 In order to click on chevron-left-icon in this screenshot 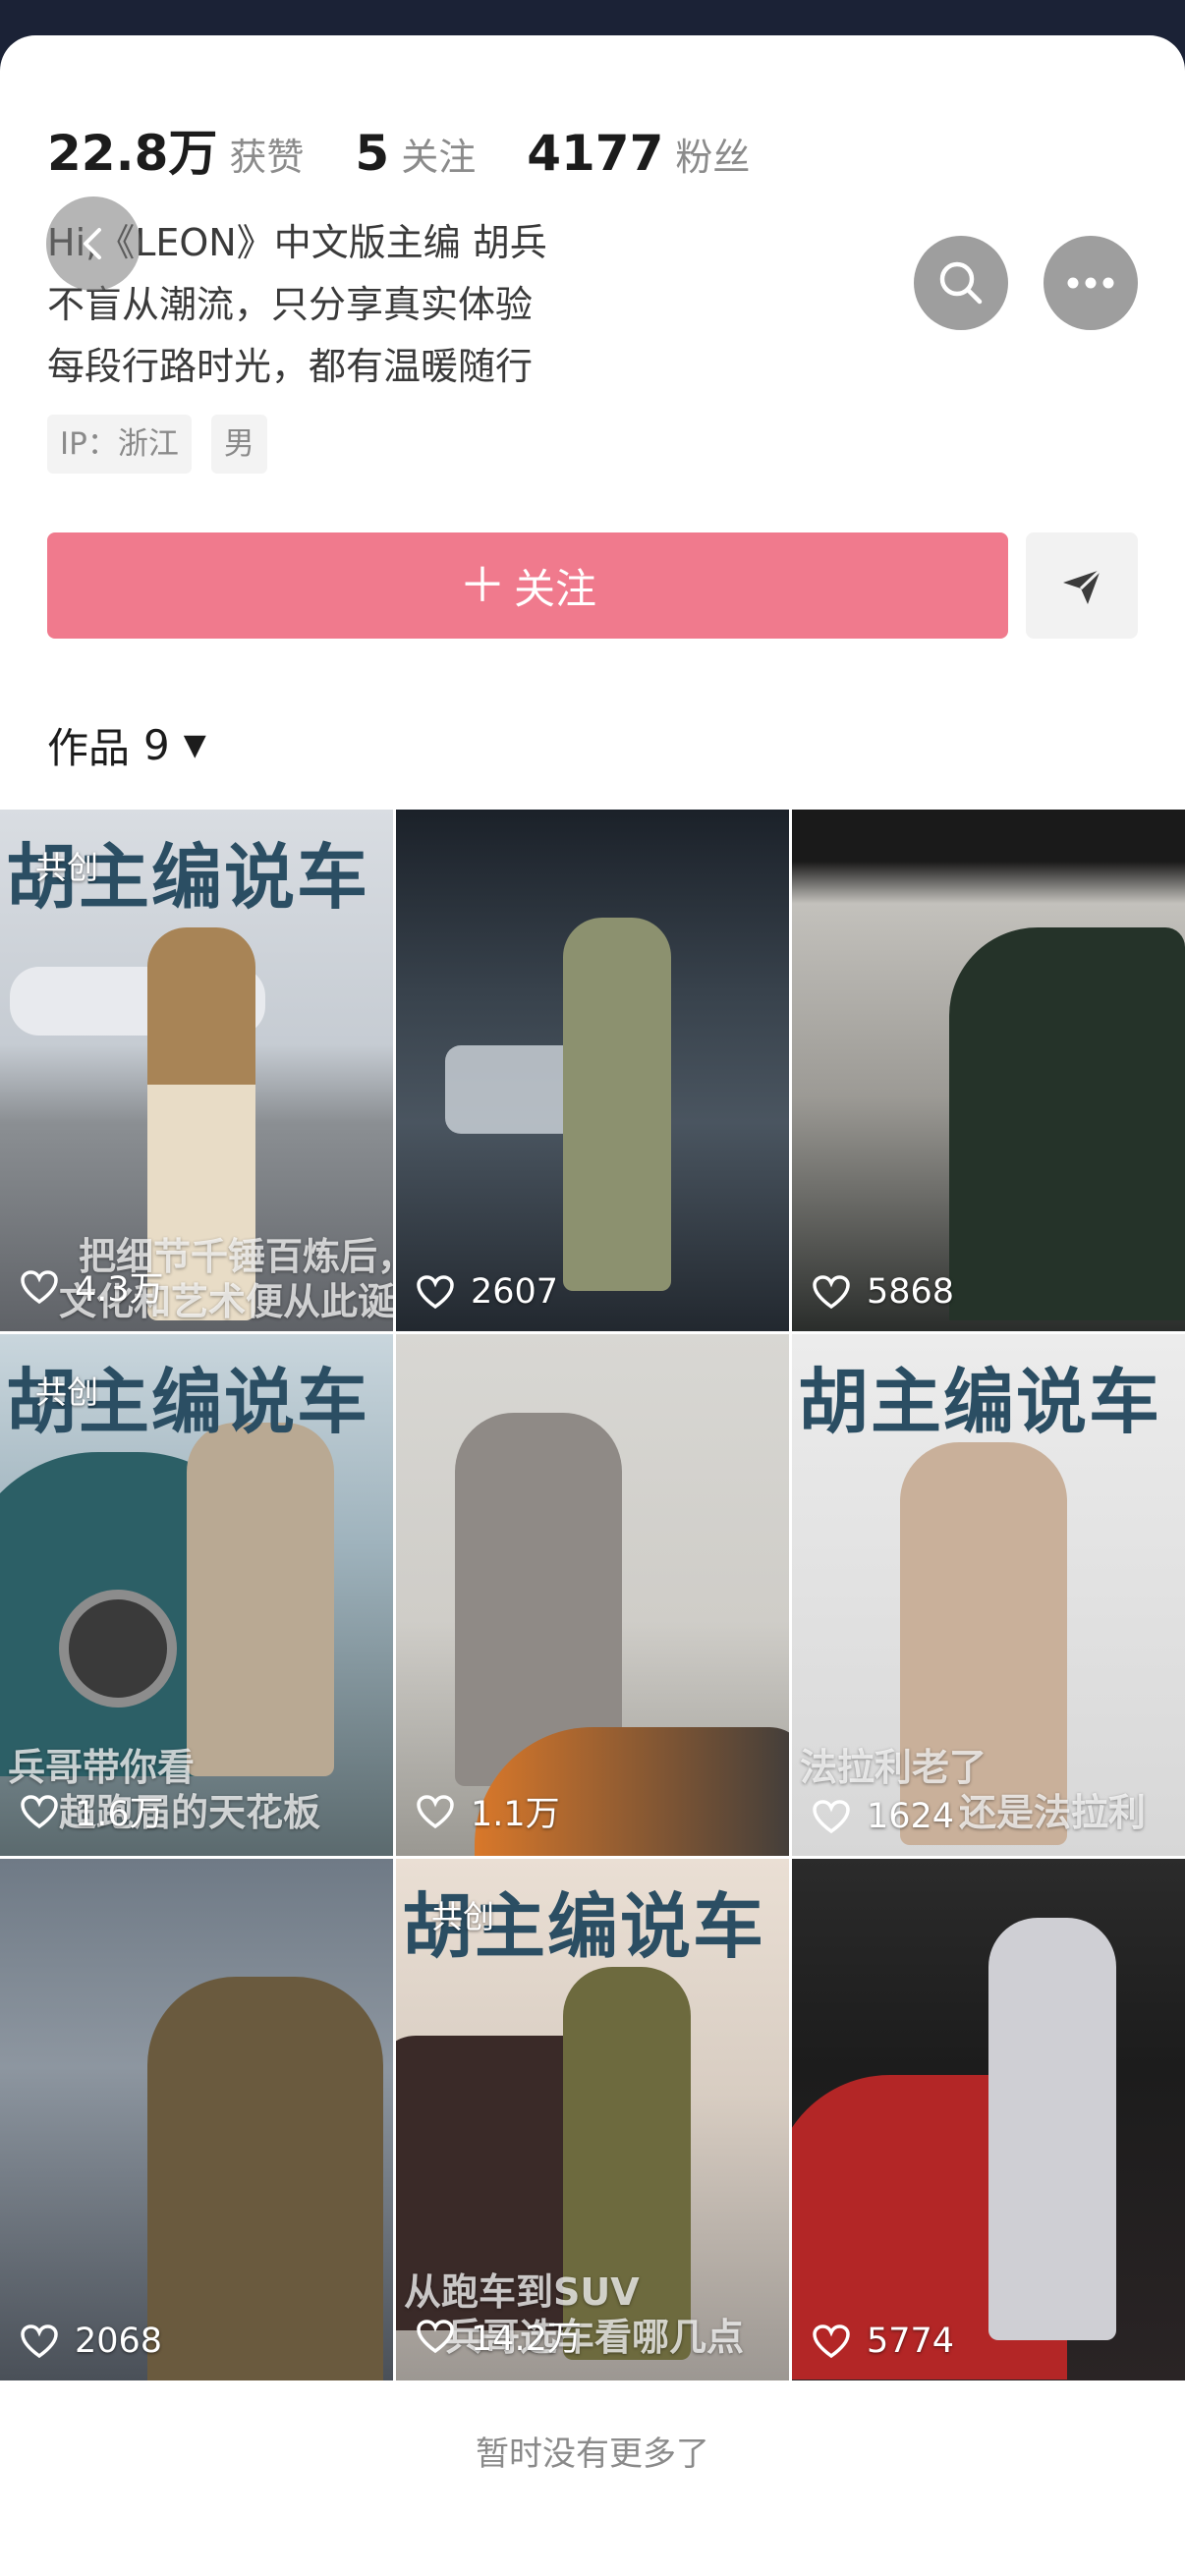, I will do `click(92, 243)`.